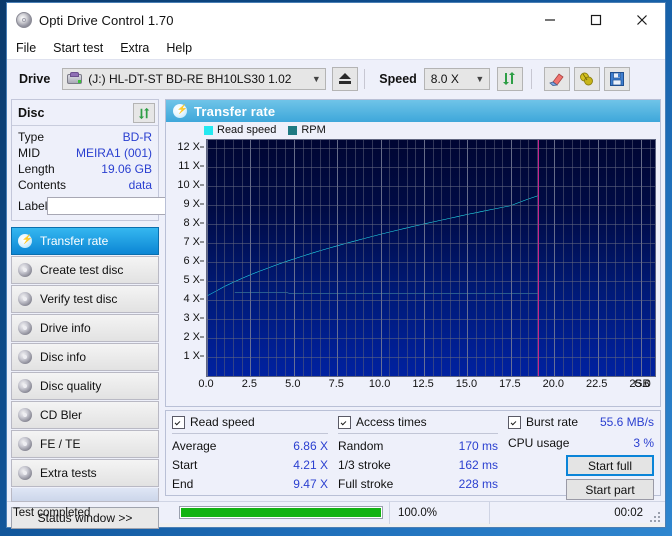 The width and height of the screenshot is (672, 536). I want to click on read-speed-checkbox-row: Read speed, so click(250, 422).